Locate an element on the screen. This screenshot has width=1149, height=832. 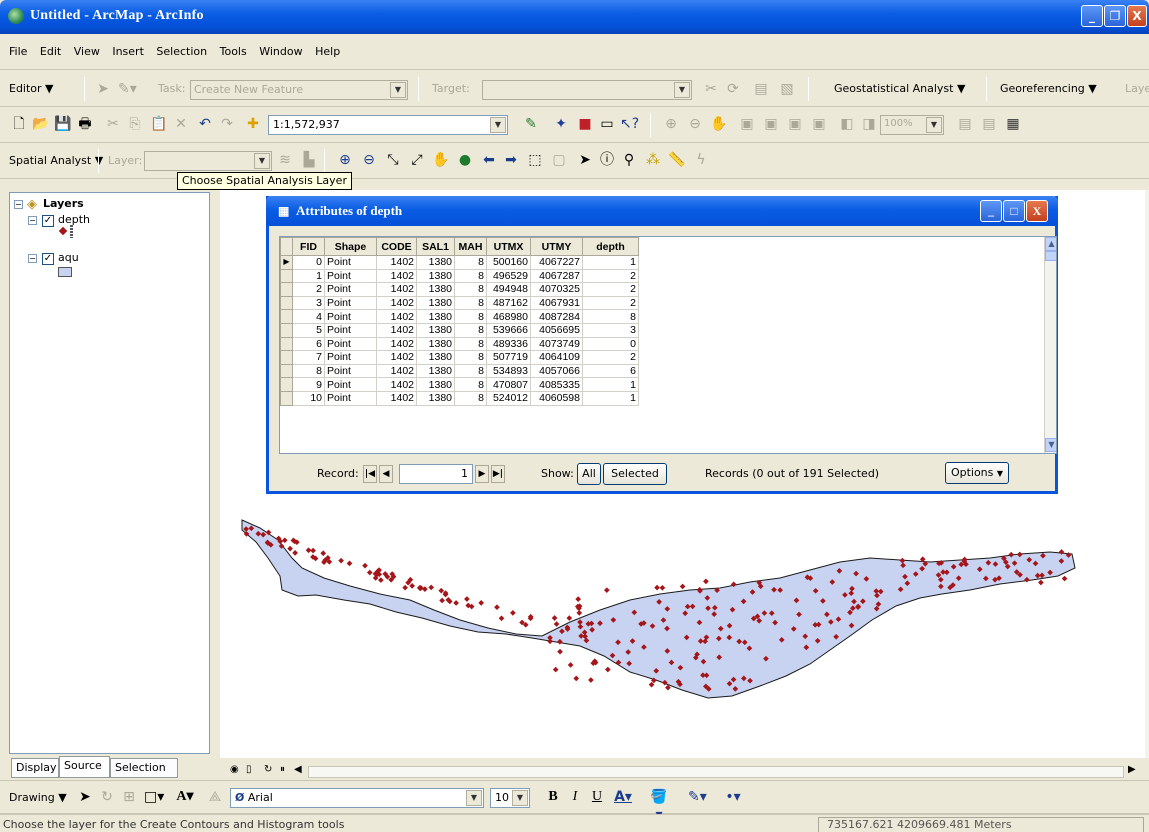
table-row: 9 Point 1402 1380 8 470807 4085335 1 is located at coordinates (459, 384).